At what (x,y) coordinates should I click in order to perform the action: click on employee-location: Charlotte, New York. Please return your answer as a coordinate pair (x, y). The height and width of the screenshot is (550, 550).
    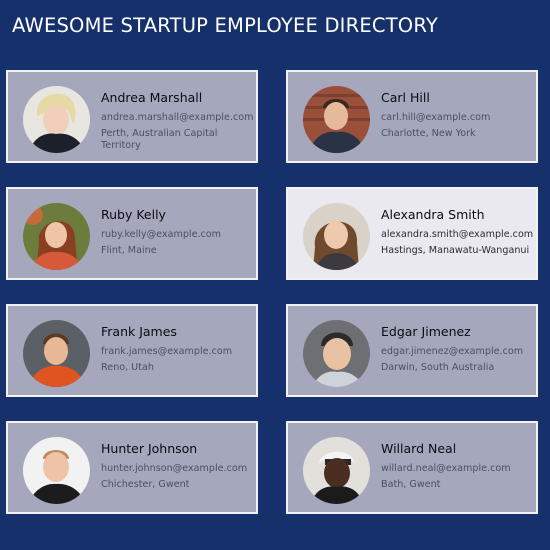
    Looking at the image, I should click on (428, 133).